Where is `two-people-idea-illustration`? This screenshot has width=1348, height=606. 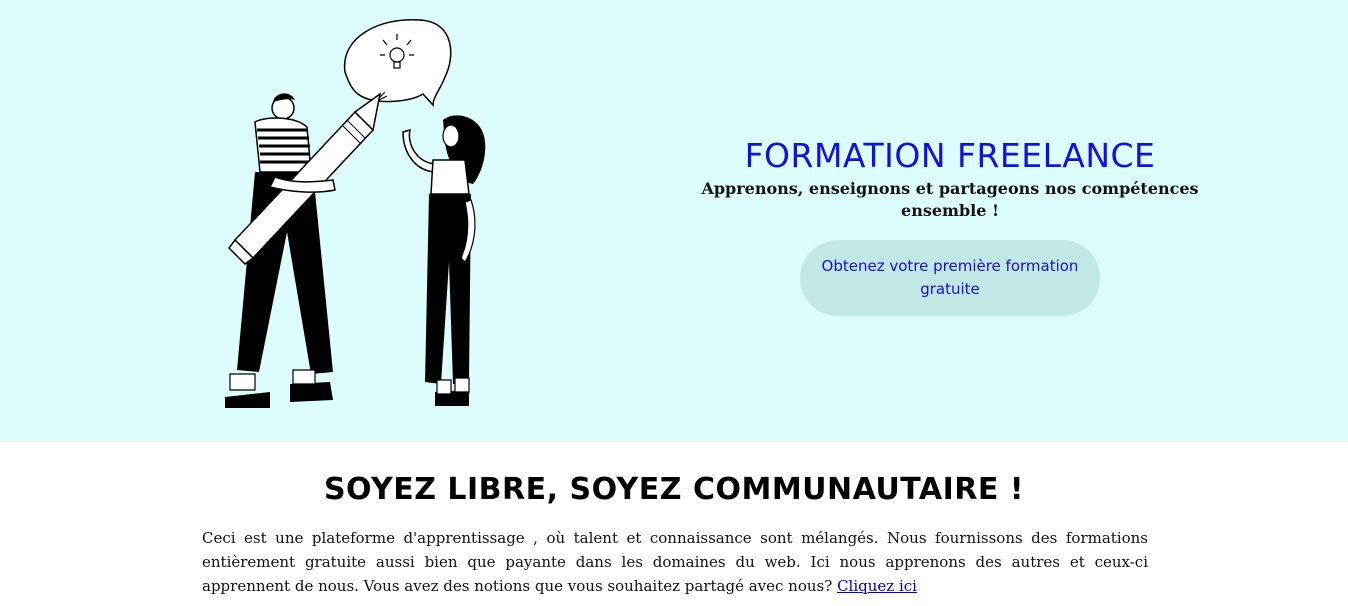 two-people-idea-illustration is located at coordinates (355, 213).